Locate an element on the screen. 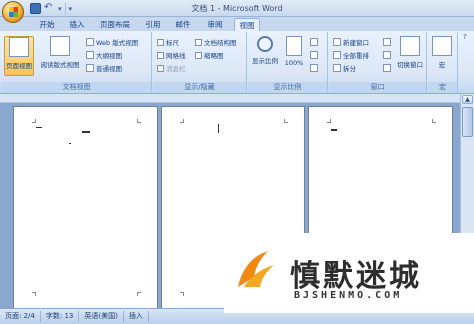 The height and width of the screenshot is (324, 474). reset-window-button is located at coordinates (387, 68).